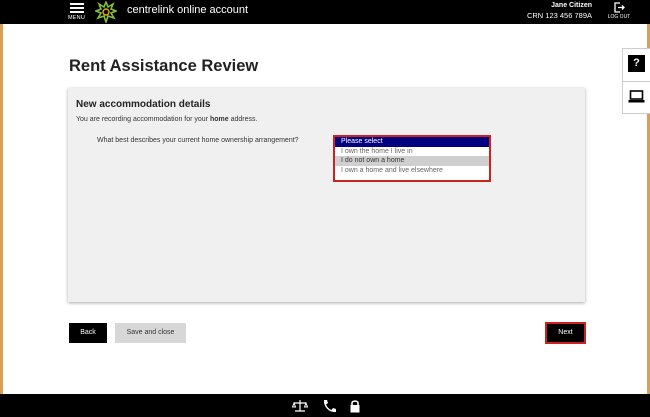 The height and width of the screenshot is (417, 650). Describe the element at coordinates (329, 406) in the screenshot. I see `phone-icon` at that location.